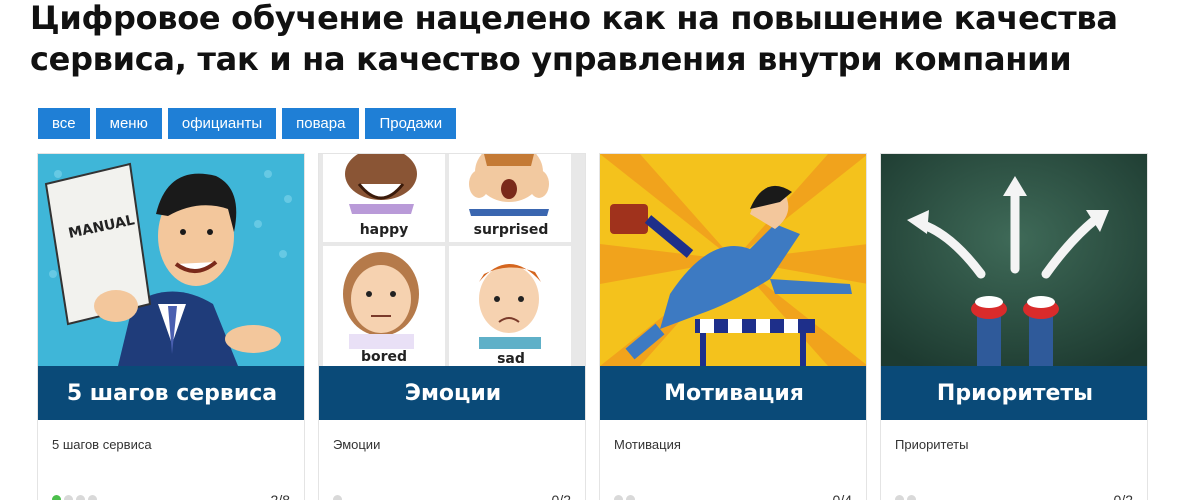  What do you see at coordinates (171, 393) in the screenshot?
I see `course-banner: 5 шагов сервиса` at bounding box center [171, 393].